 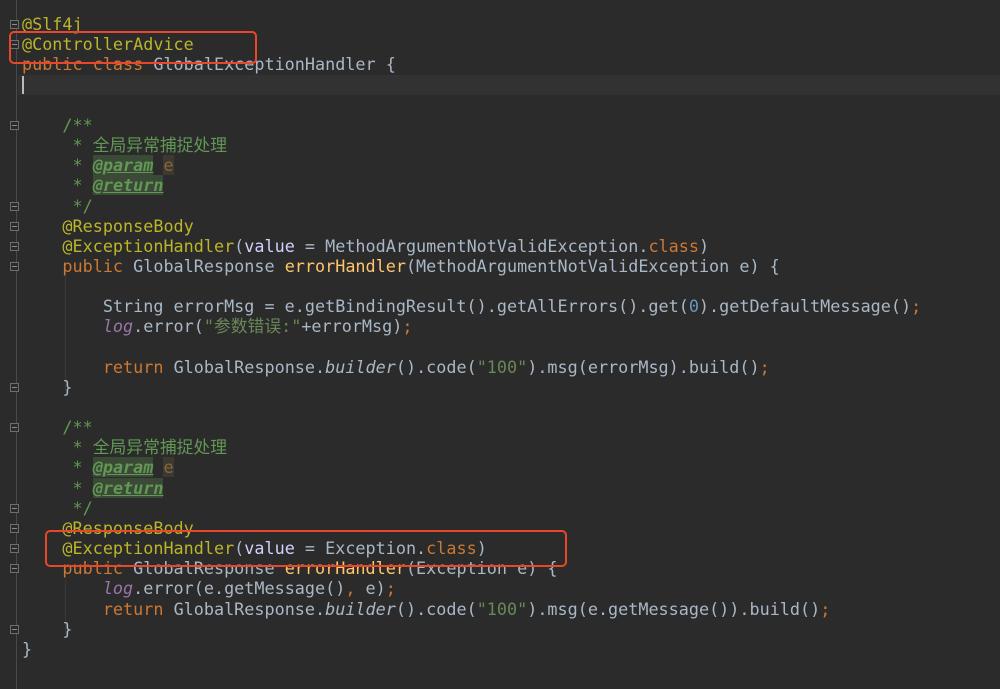 I want to click on code-line: @ResponseBody, so click(x=108, y=225).